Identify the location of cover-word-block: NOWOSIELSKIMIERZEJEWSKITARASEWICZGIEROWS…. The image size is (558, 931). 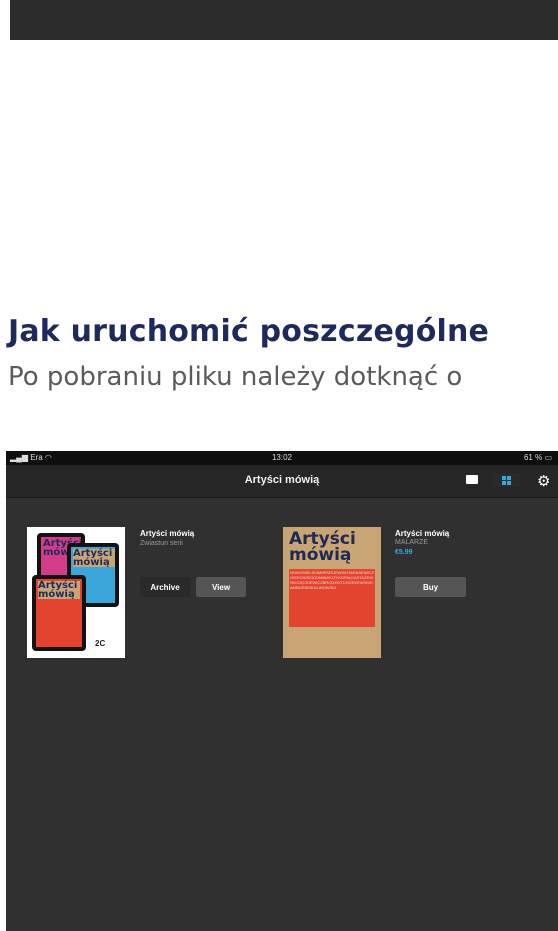
(332, 598).